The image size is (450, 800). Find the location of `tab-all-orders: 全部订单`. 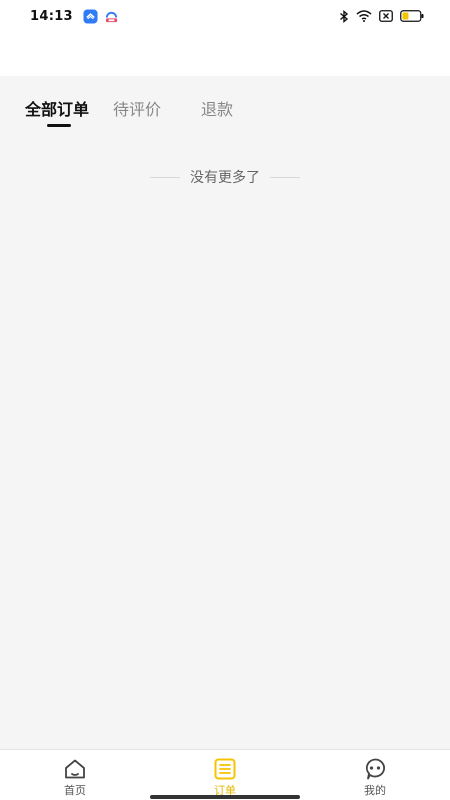

tab-all-orders: 全部订单 is located at coordinates (69, 109).